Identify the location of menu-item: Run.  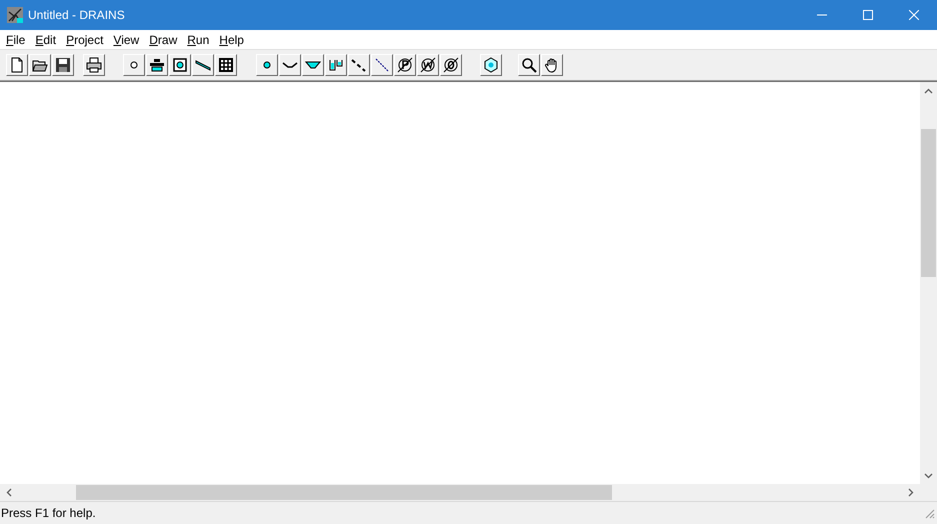
(198, 40).